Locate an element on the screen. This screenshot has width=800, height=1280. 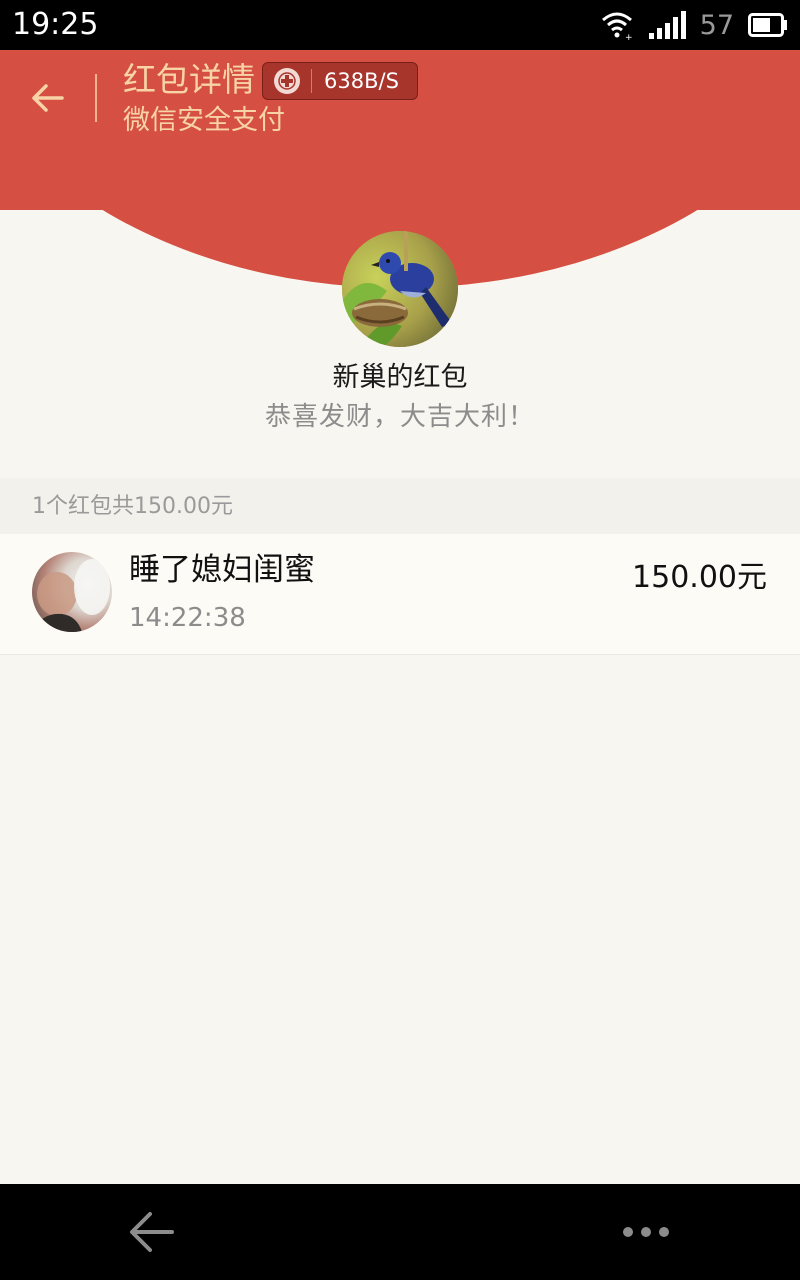
received-amount: 150.00元 is located at coordinates (699, 577).